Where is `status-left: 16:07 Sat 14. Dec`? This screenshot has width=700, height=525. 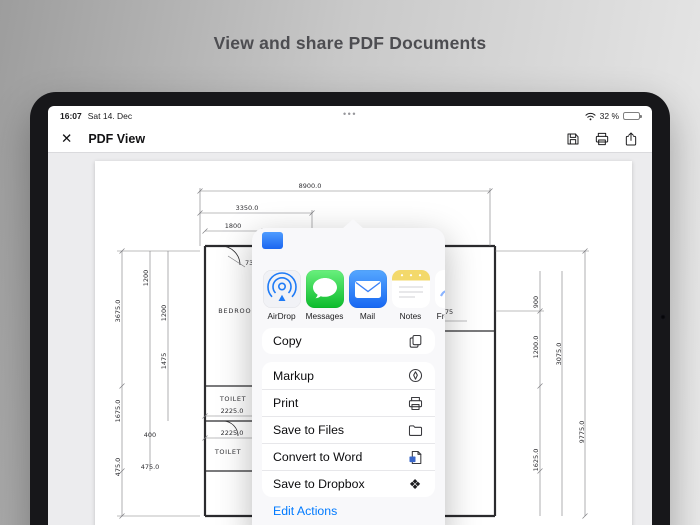 status-left: 16:07 Sat 14. Dec is located at coordinates (96, 116).